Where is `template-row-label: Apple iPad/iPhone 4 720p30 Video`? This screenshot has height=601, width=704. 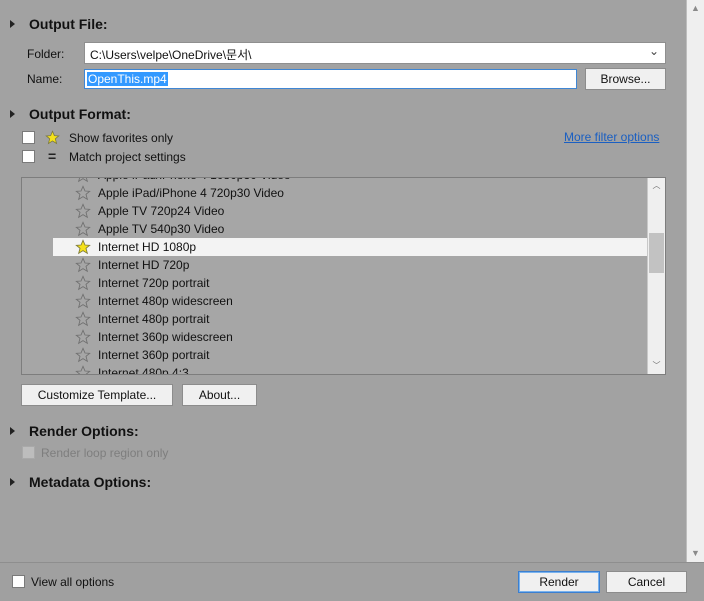 template-row-label: Apple iPad/iPhone 4 720p30 Video is located at coordinates (191, 193).